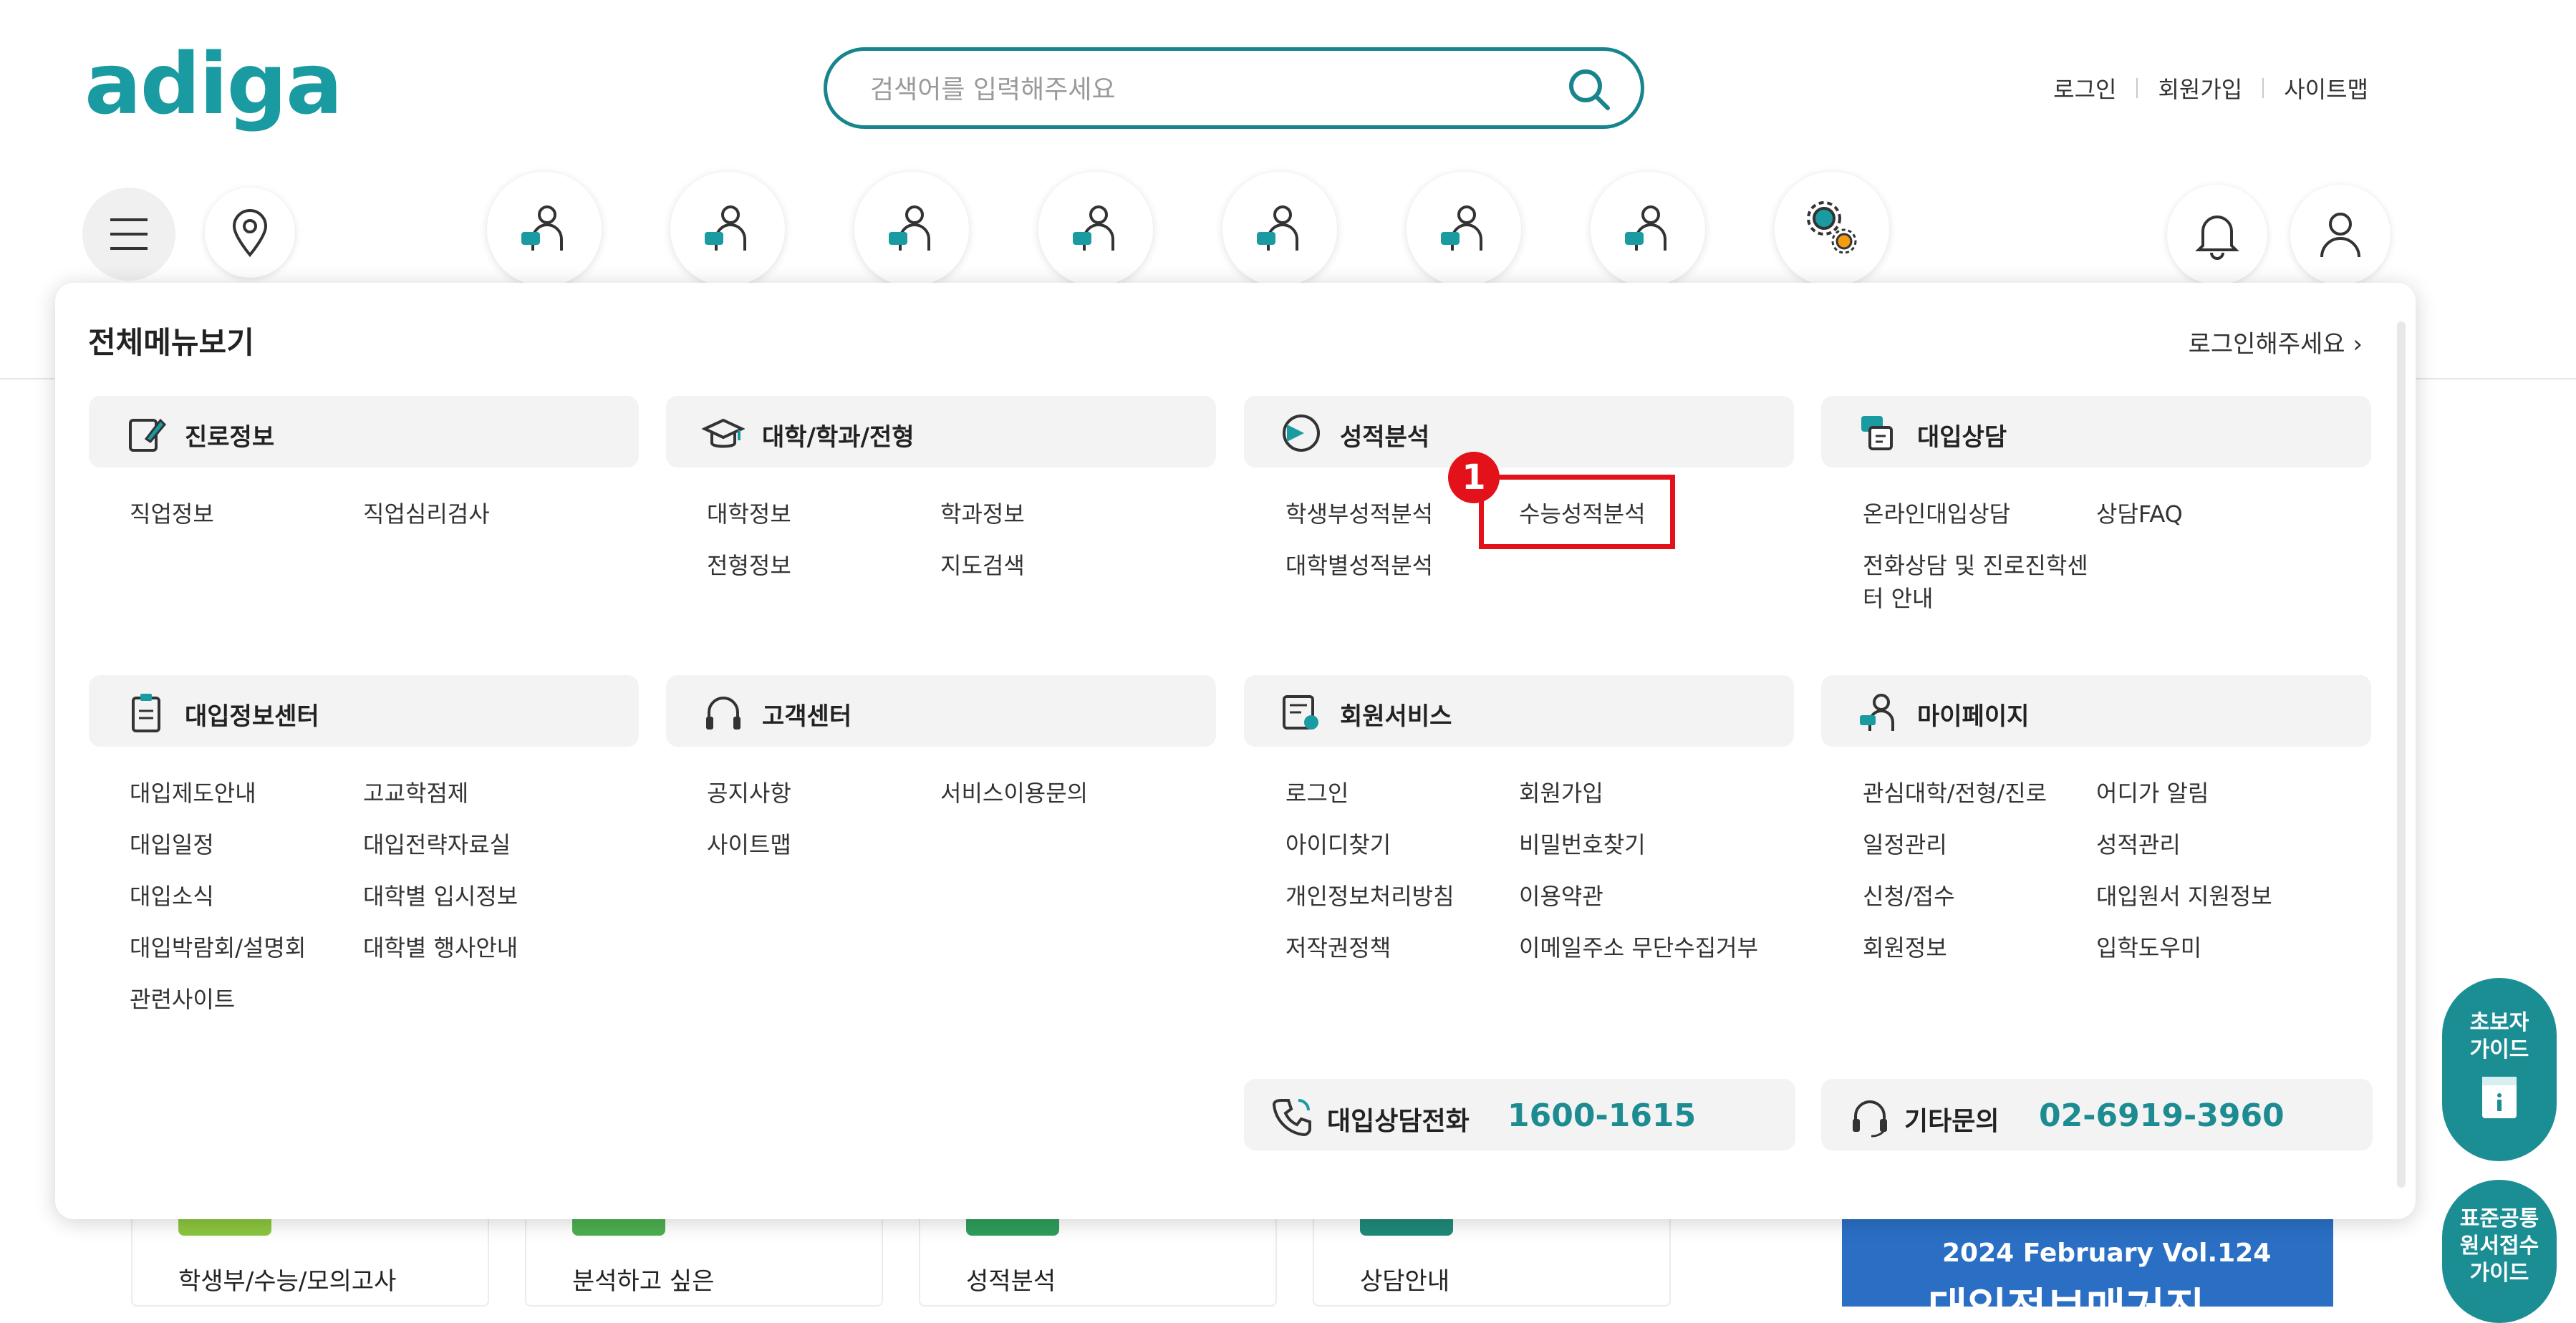 This screenshot has width=2576, height=1323. Describe the element at coordinates (941, 431) in the screenshot. I see `category-university: 대학/학과/전형` at that location.